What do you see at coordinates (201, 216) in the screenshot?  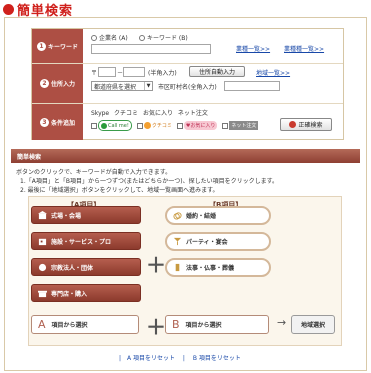 I see `b-item-wedding-label: 婚約・結婚` at bounding box center [201, 216].